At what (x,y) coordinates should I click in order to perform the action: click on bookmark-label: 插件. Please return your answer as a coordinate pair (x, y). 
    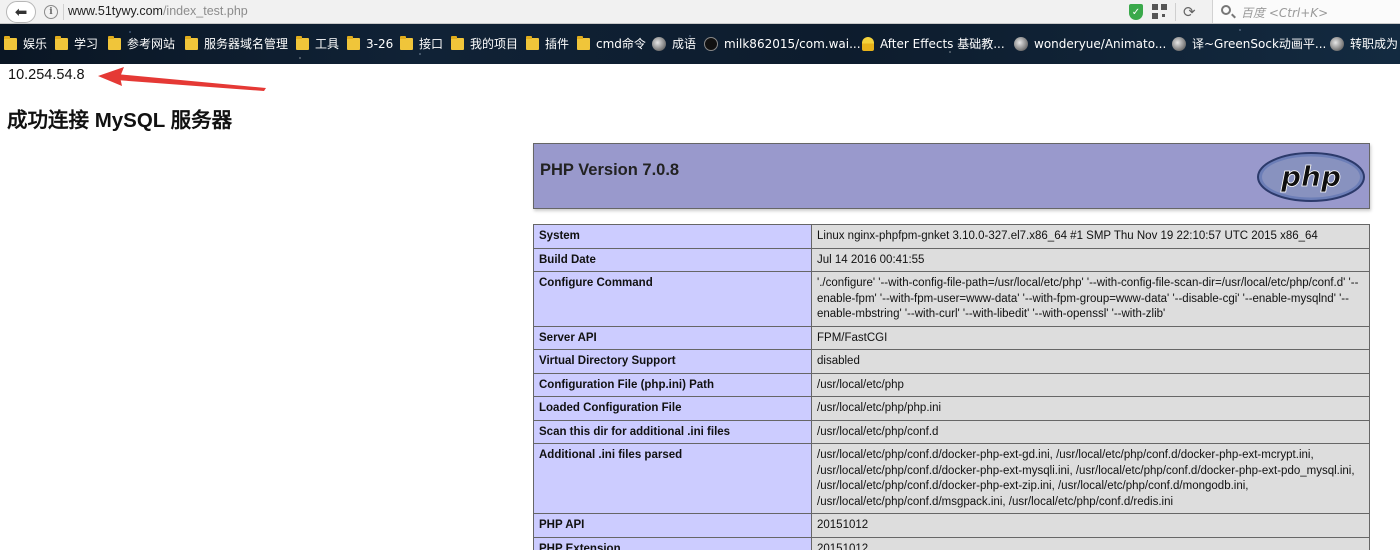
    Looking at the image, I should click on (557, 44).